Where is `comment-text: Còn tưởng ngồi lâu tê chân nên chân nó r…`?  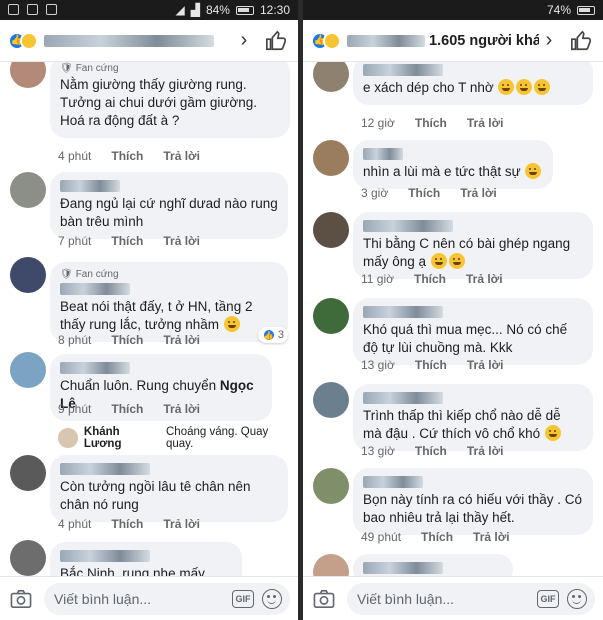
comment-text: Còn tưởng ngồi lâu tê chân nên chân nó r… is located at coordinates (155, 495).